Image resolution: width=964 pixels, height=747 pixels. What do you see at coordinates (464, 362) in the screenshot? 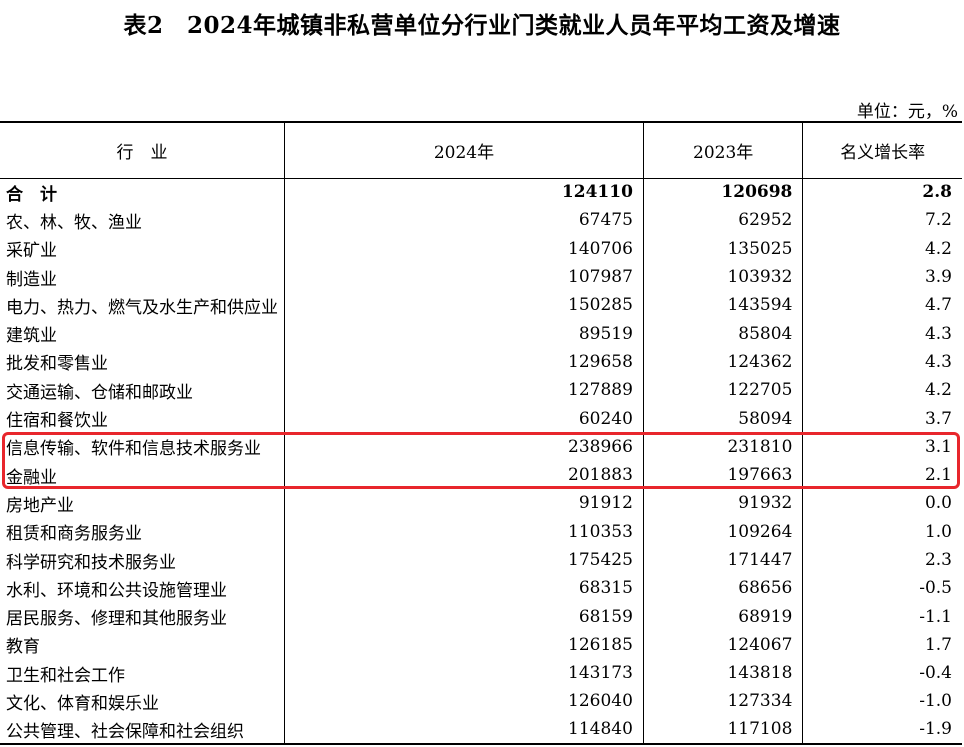
I see `value-2024-cell: 129658` at bounding box center [464, 362].